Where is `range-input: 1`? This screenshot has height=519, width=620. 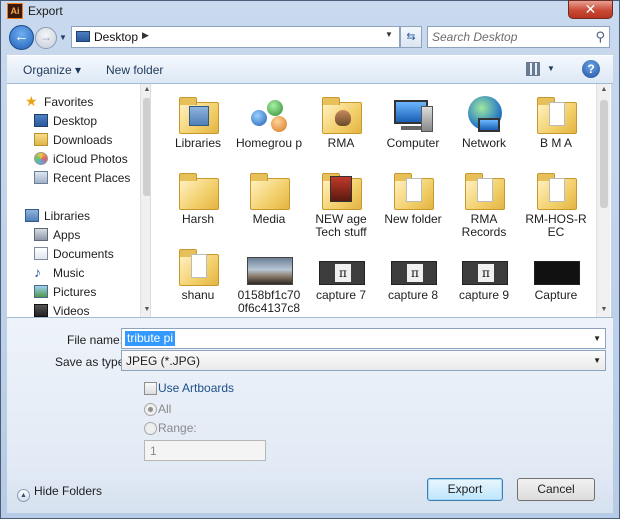 range-input: 1 is located at coordinates (205, 450).